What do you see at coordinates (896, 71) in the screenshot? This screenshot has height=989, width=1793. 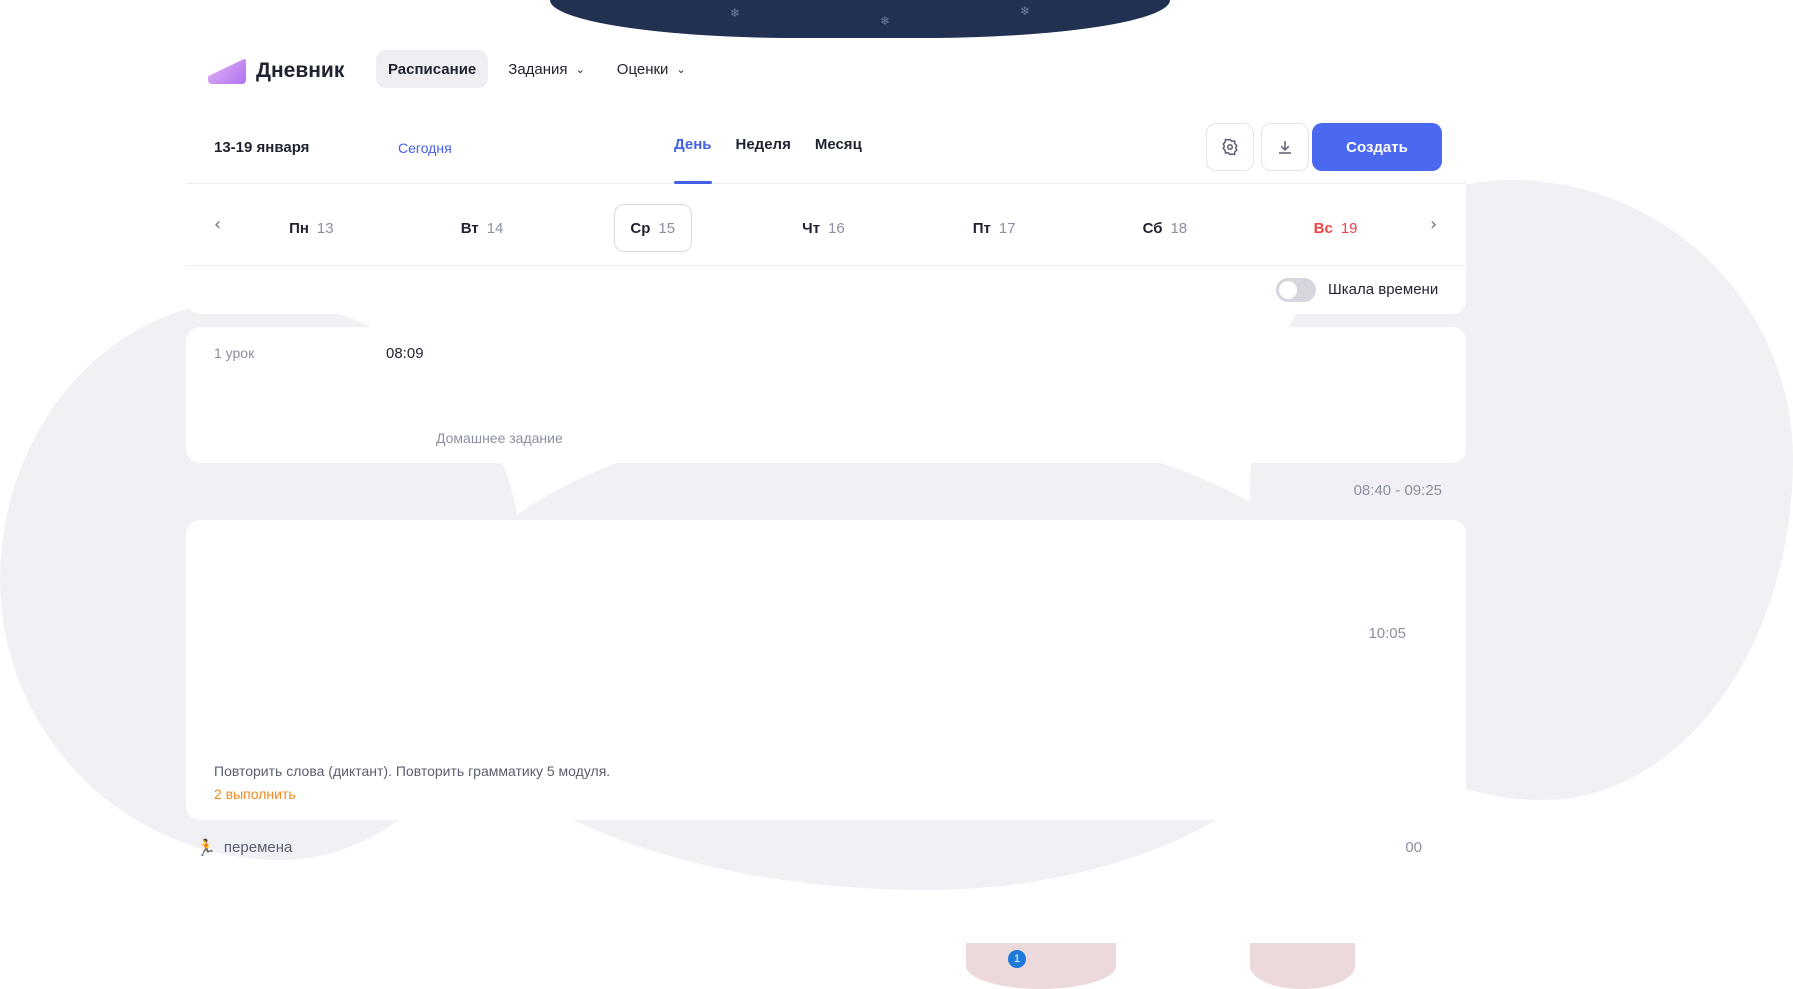 I see `top-header: Дневник Расписание Задания ⌄ Оценки ⌄` at bounding box center [896, 71].